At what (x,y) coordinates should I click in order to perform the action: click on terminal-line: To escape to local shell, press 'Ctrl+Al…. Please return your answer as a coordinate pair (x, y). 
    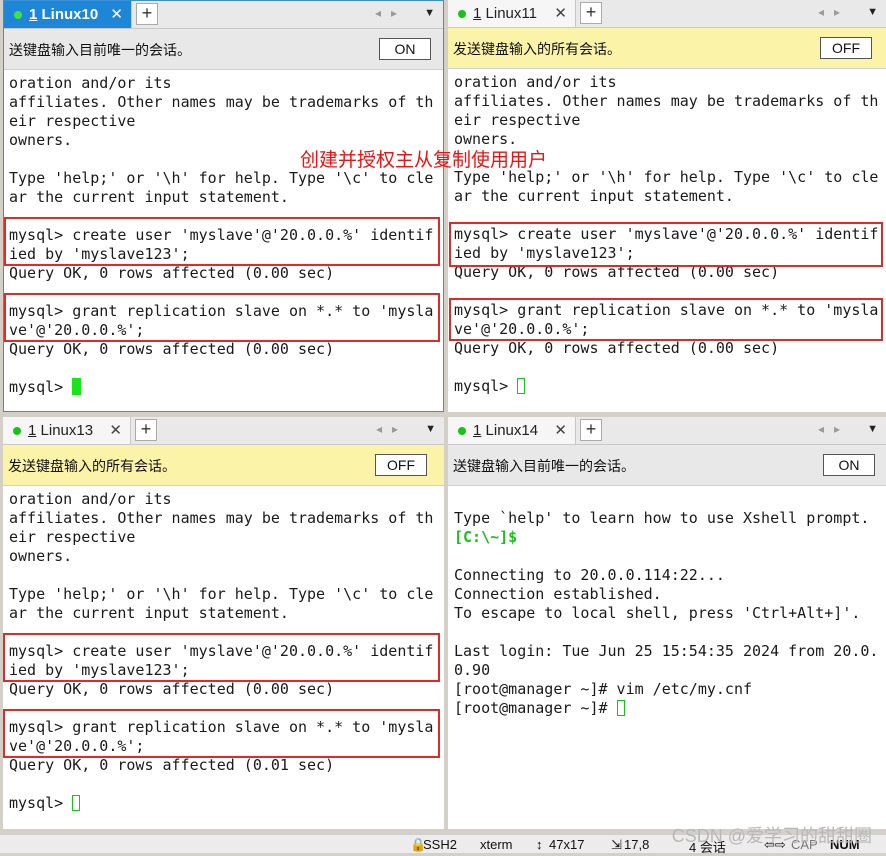
    Looking at the image, I should click on (657, 613).